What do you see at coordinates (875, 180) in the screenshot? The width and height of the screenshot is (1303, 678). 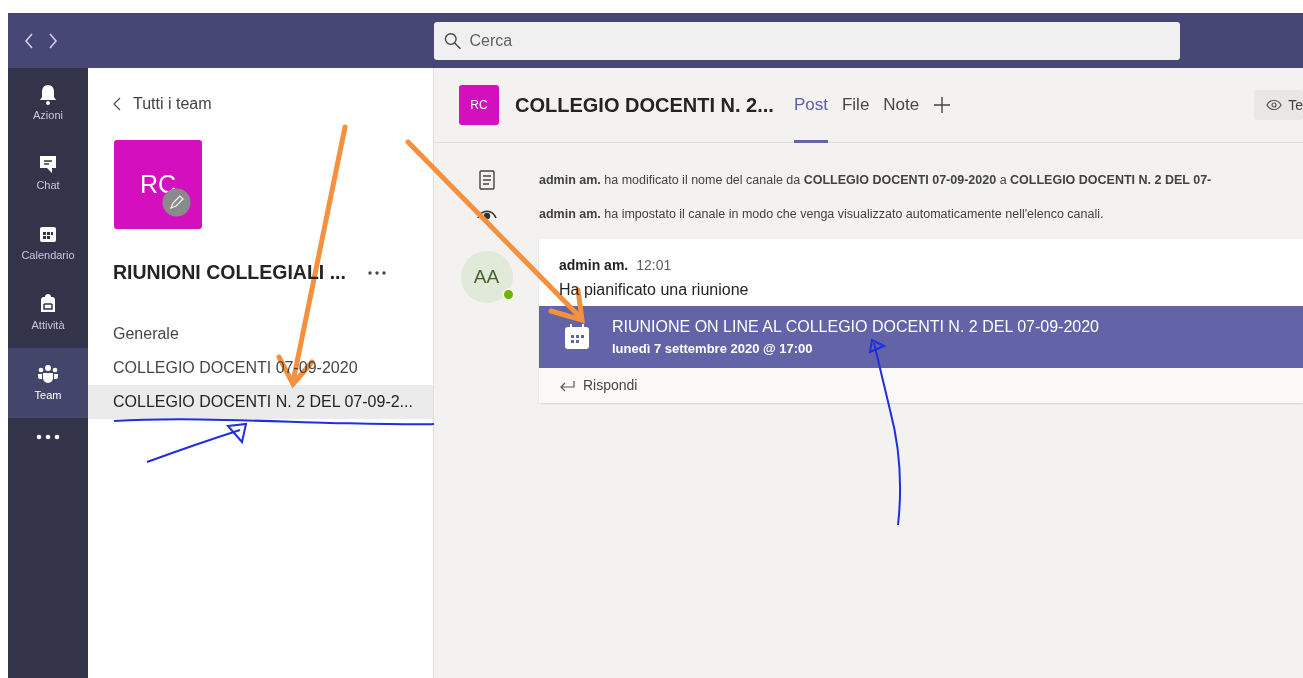 I see `activity-text: admin am. ha modificato il nome del canale da COLLEGIO DOCENTI 07-09-2020 a COLLEGIO DOCENTI N. 2 DEL 07-` at bounding box center [875, 180].